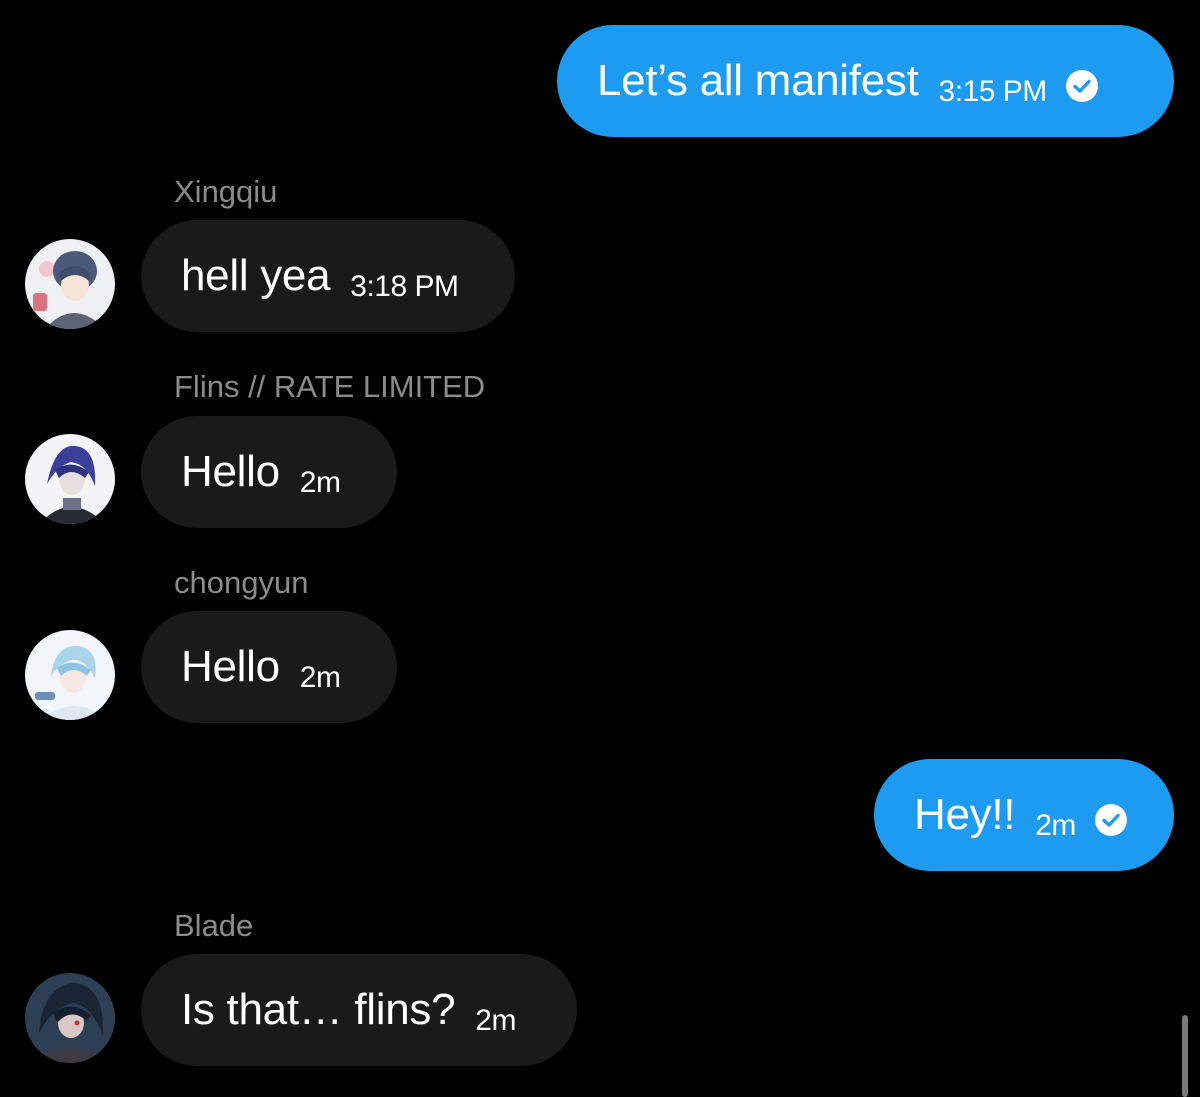 The width and height of the screenshot is (1200, 1097). What do you see at coordinates (1185, 1056) in the screenshot?
I see `scrollbar-thumb` at bounding box center [1185, 1056].